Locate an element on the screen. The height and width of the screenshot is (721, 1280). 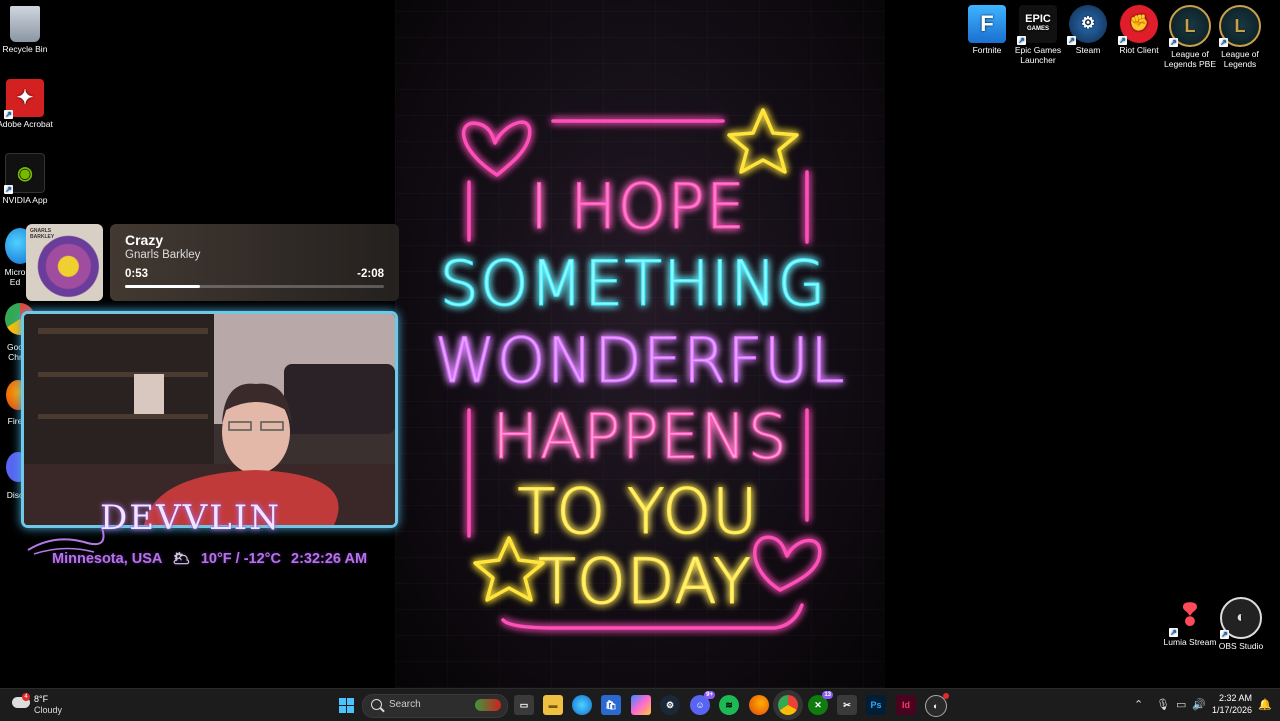
firefox-button is located at coordinates (759, 705).